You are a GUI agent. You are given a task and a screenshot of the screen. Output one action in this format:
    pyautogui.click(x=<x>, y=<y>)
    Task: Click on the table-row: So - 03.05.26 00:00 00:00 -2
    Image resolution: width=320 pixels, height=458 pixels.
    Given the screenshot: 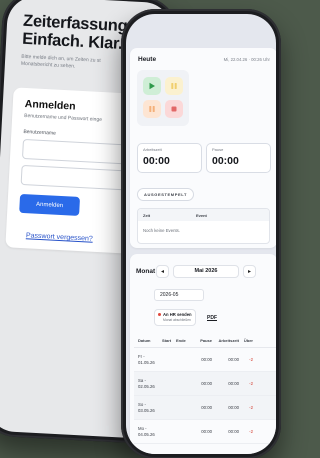 What is the action you would take?
    pyautogui.click(x=205, y=408)
    